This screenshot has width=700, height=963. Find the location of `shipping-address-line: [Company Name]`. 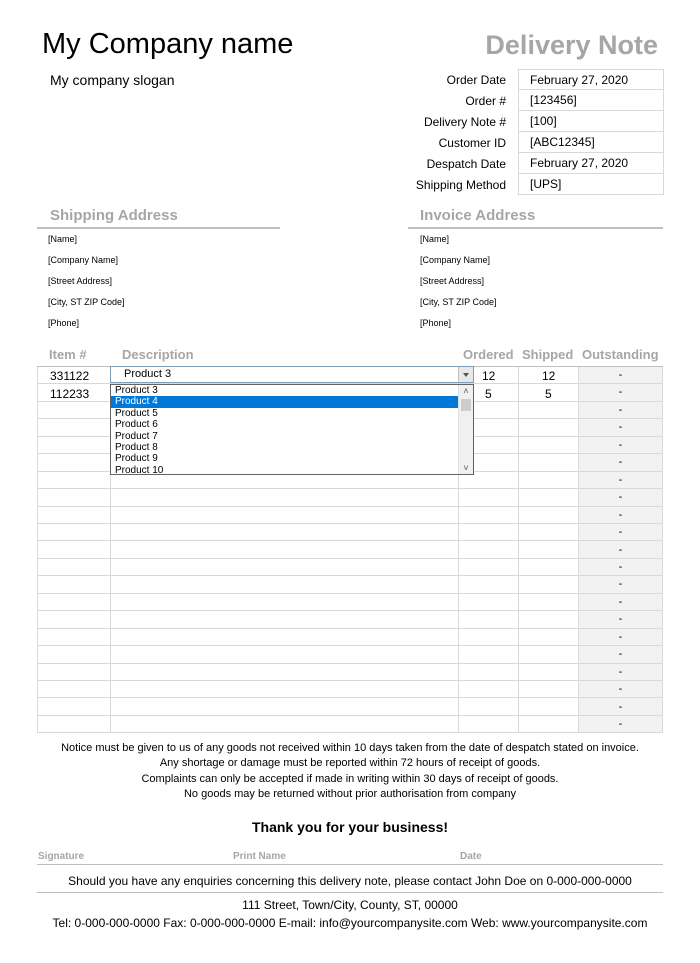

shipping-address-line: [Company Name] is located at coordinates (164, 260).